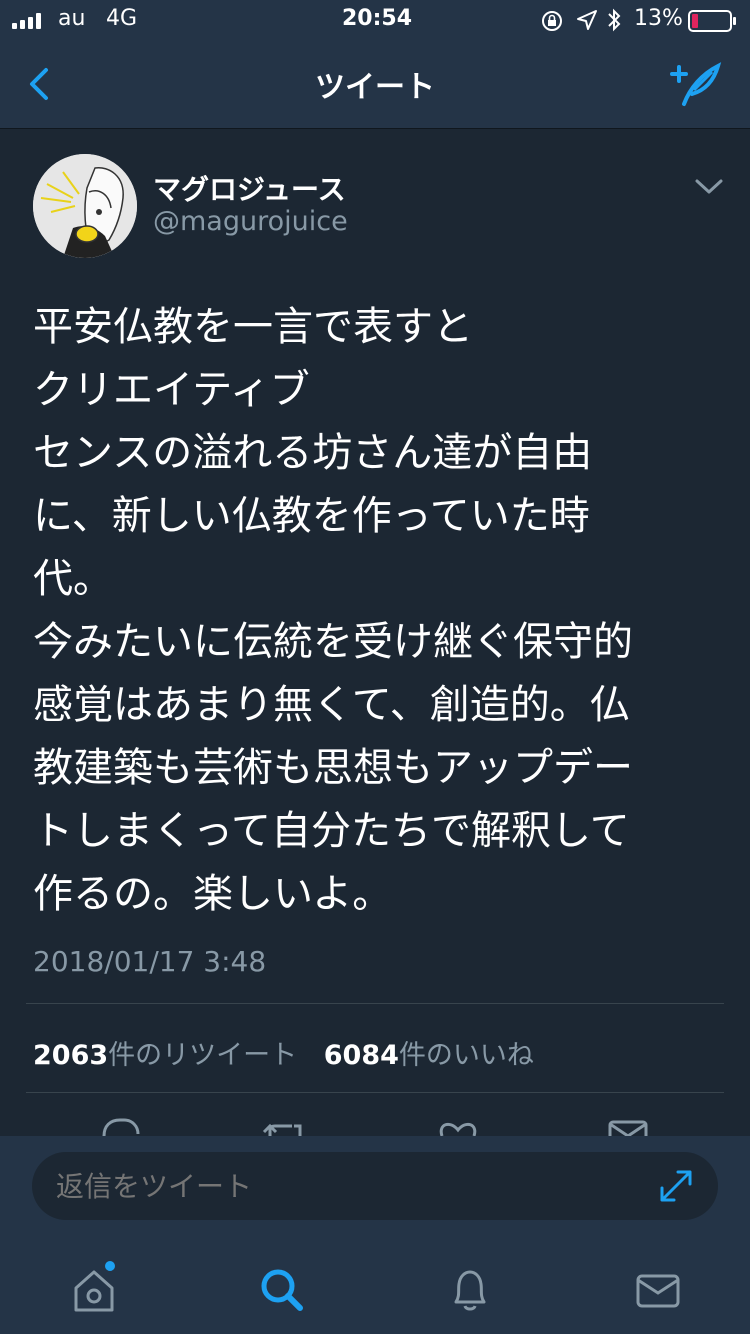  I want to click on page-title: ツイート, so click(375, 87).